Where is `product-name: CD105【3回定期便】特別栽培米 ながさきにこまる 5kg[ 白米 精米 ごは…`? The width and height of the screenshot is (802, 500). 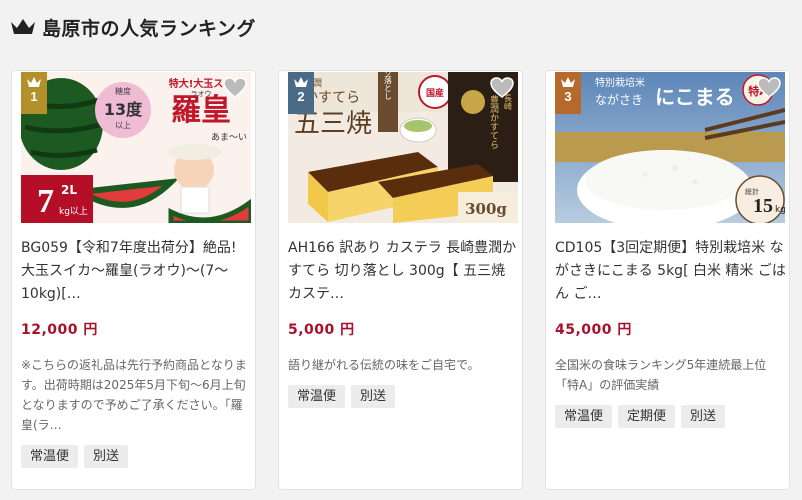
product-name: CD105【3回定期便】特別栽培米 ながさきにこまる 5kg[ 白米 精米 ごは… is located at coordinates (671, 271).